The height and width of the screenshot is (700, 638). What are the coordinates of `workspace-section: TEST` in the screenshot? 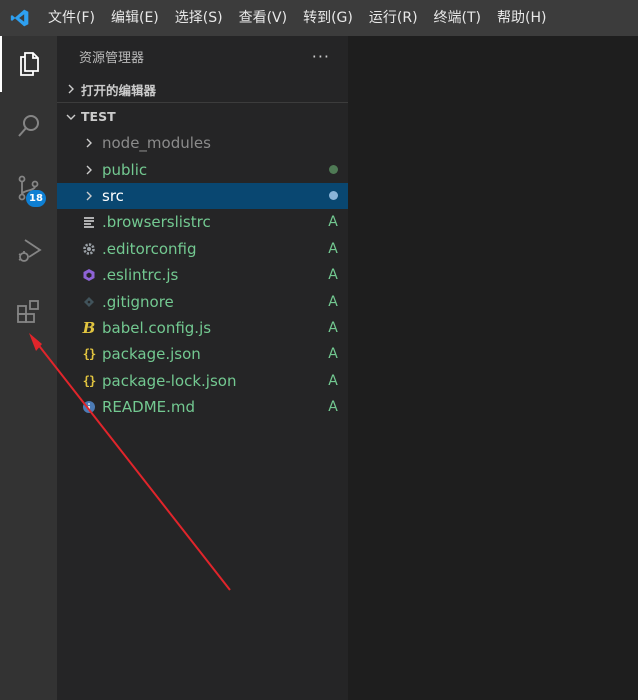 It's located at (202, 116).